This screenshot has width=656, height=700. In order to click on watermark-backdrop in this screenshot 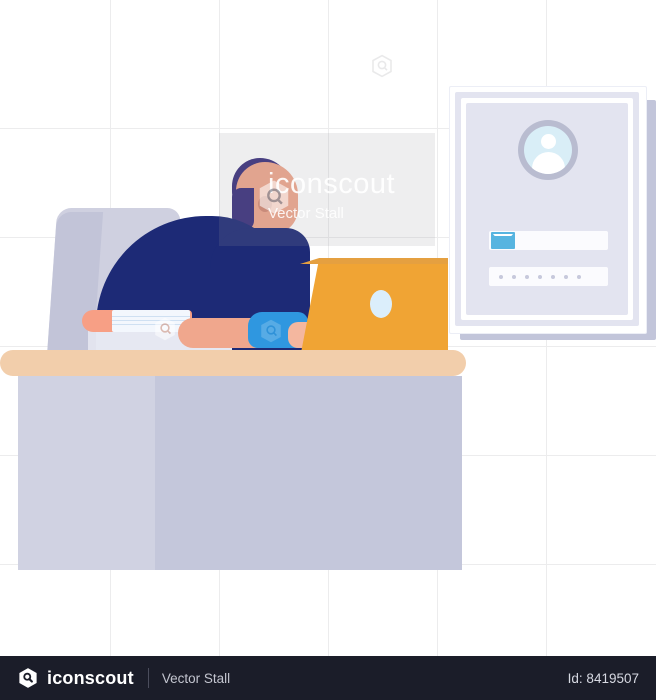, I will do `click(327, 189)`.